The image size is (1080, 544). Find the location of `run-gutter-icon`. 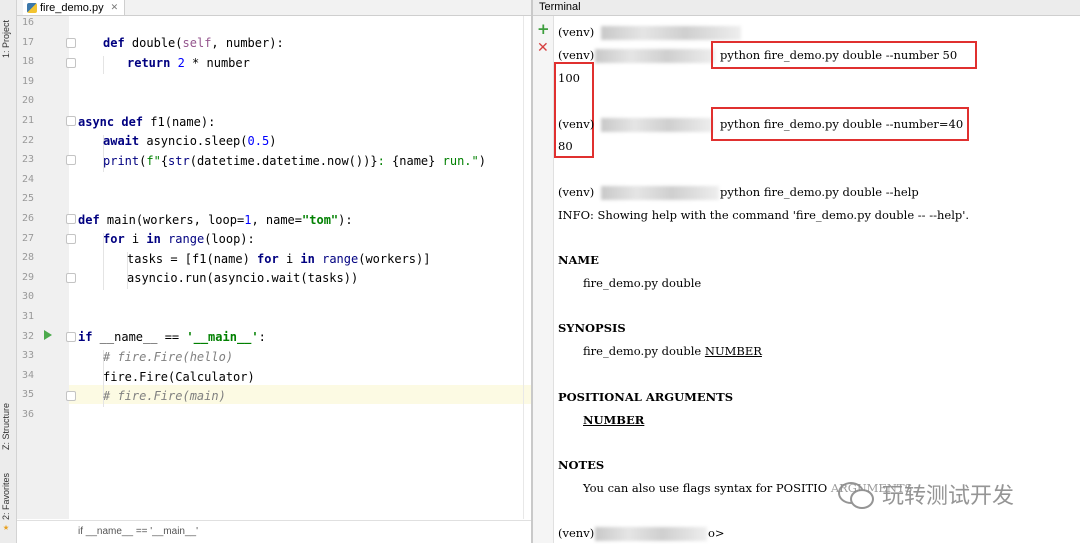

run-gutter-icon is located at coordinates (48, 335).